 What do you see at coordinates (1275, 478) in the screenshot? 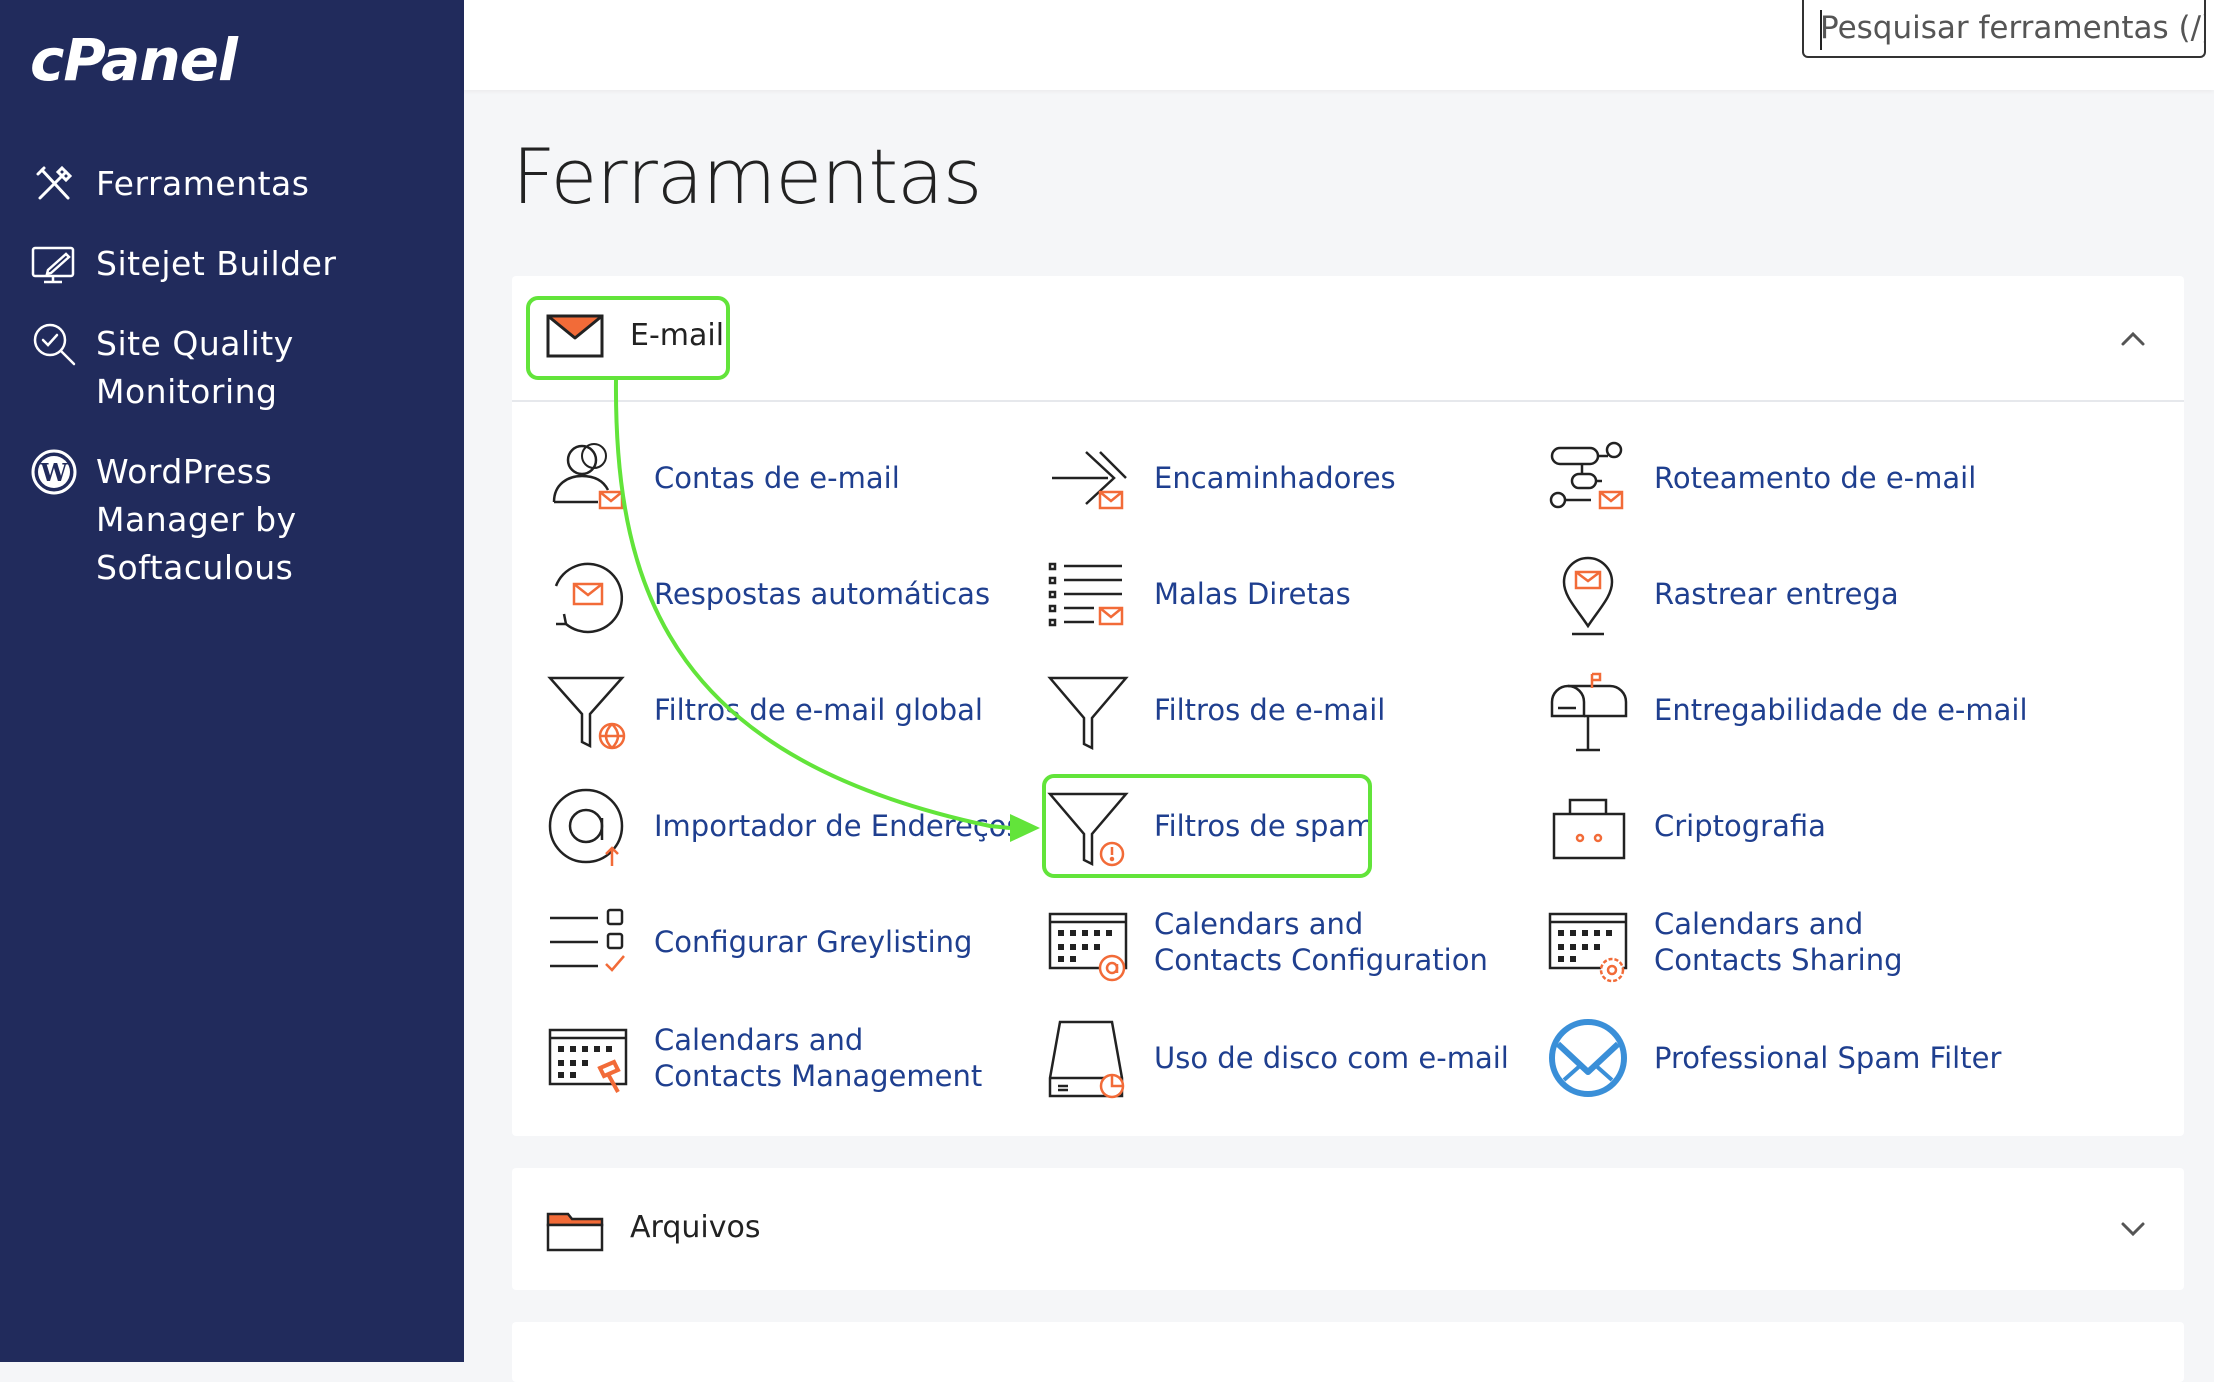
I see `tool-label: Encaminhadores` at bounding box center [1275, 478].